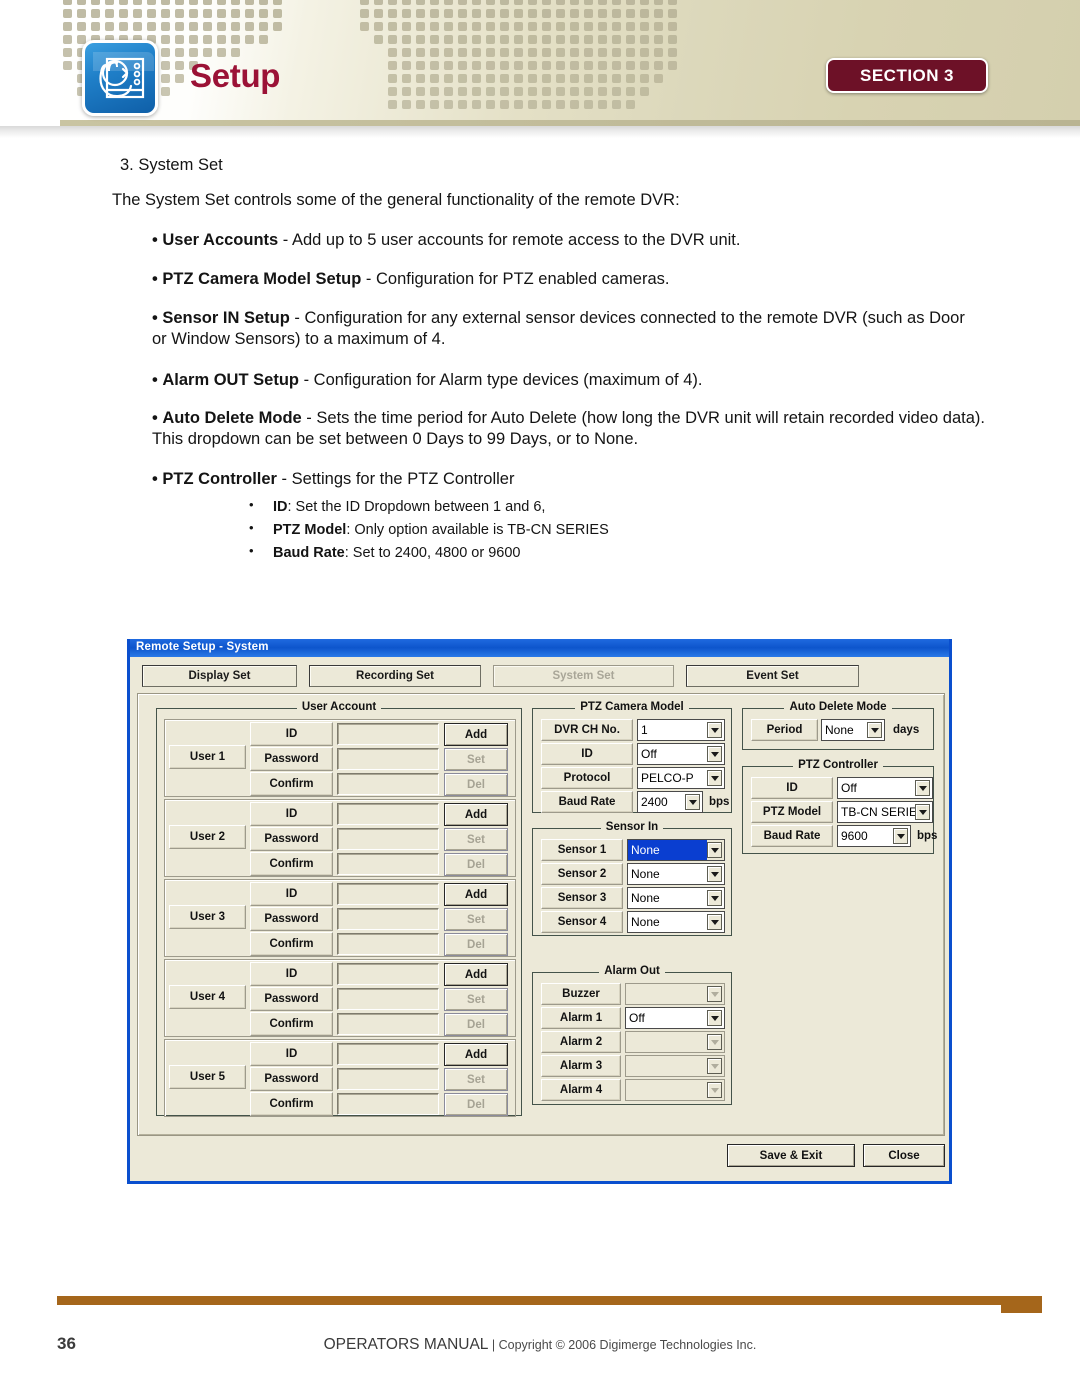 The height and width of the screenshot is (1397, 1080). I want to click on user-account-block: User 2 ID Add Password Set Confirm Del, so click(340, 838).